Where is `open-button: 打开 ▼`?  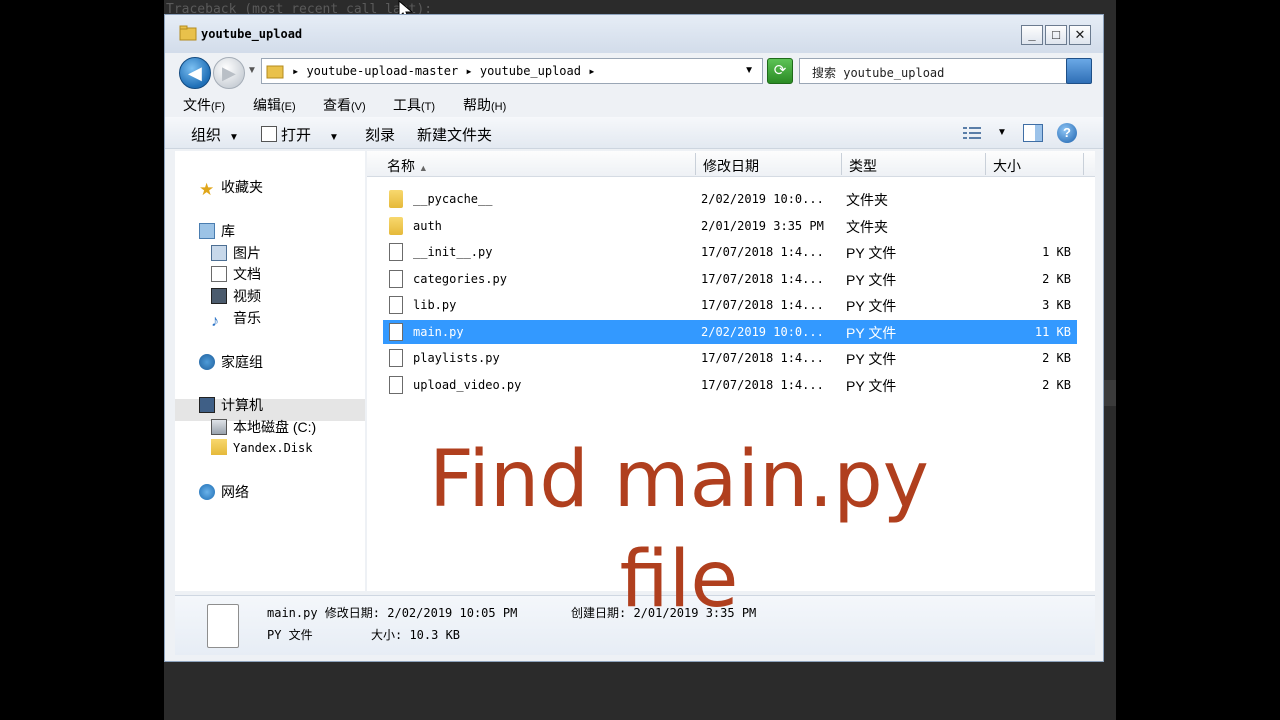
open-button: 打开 ▼ is located at coordinates (300, 134).